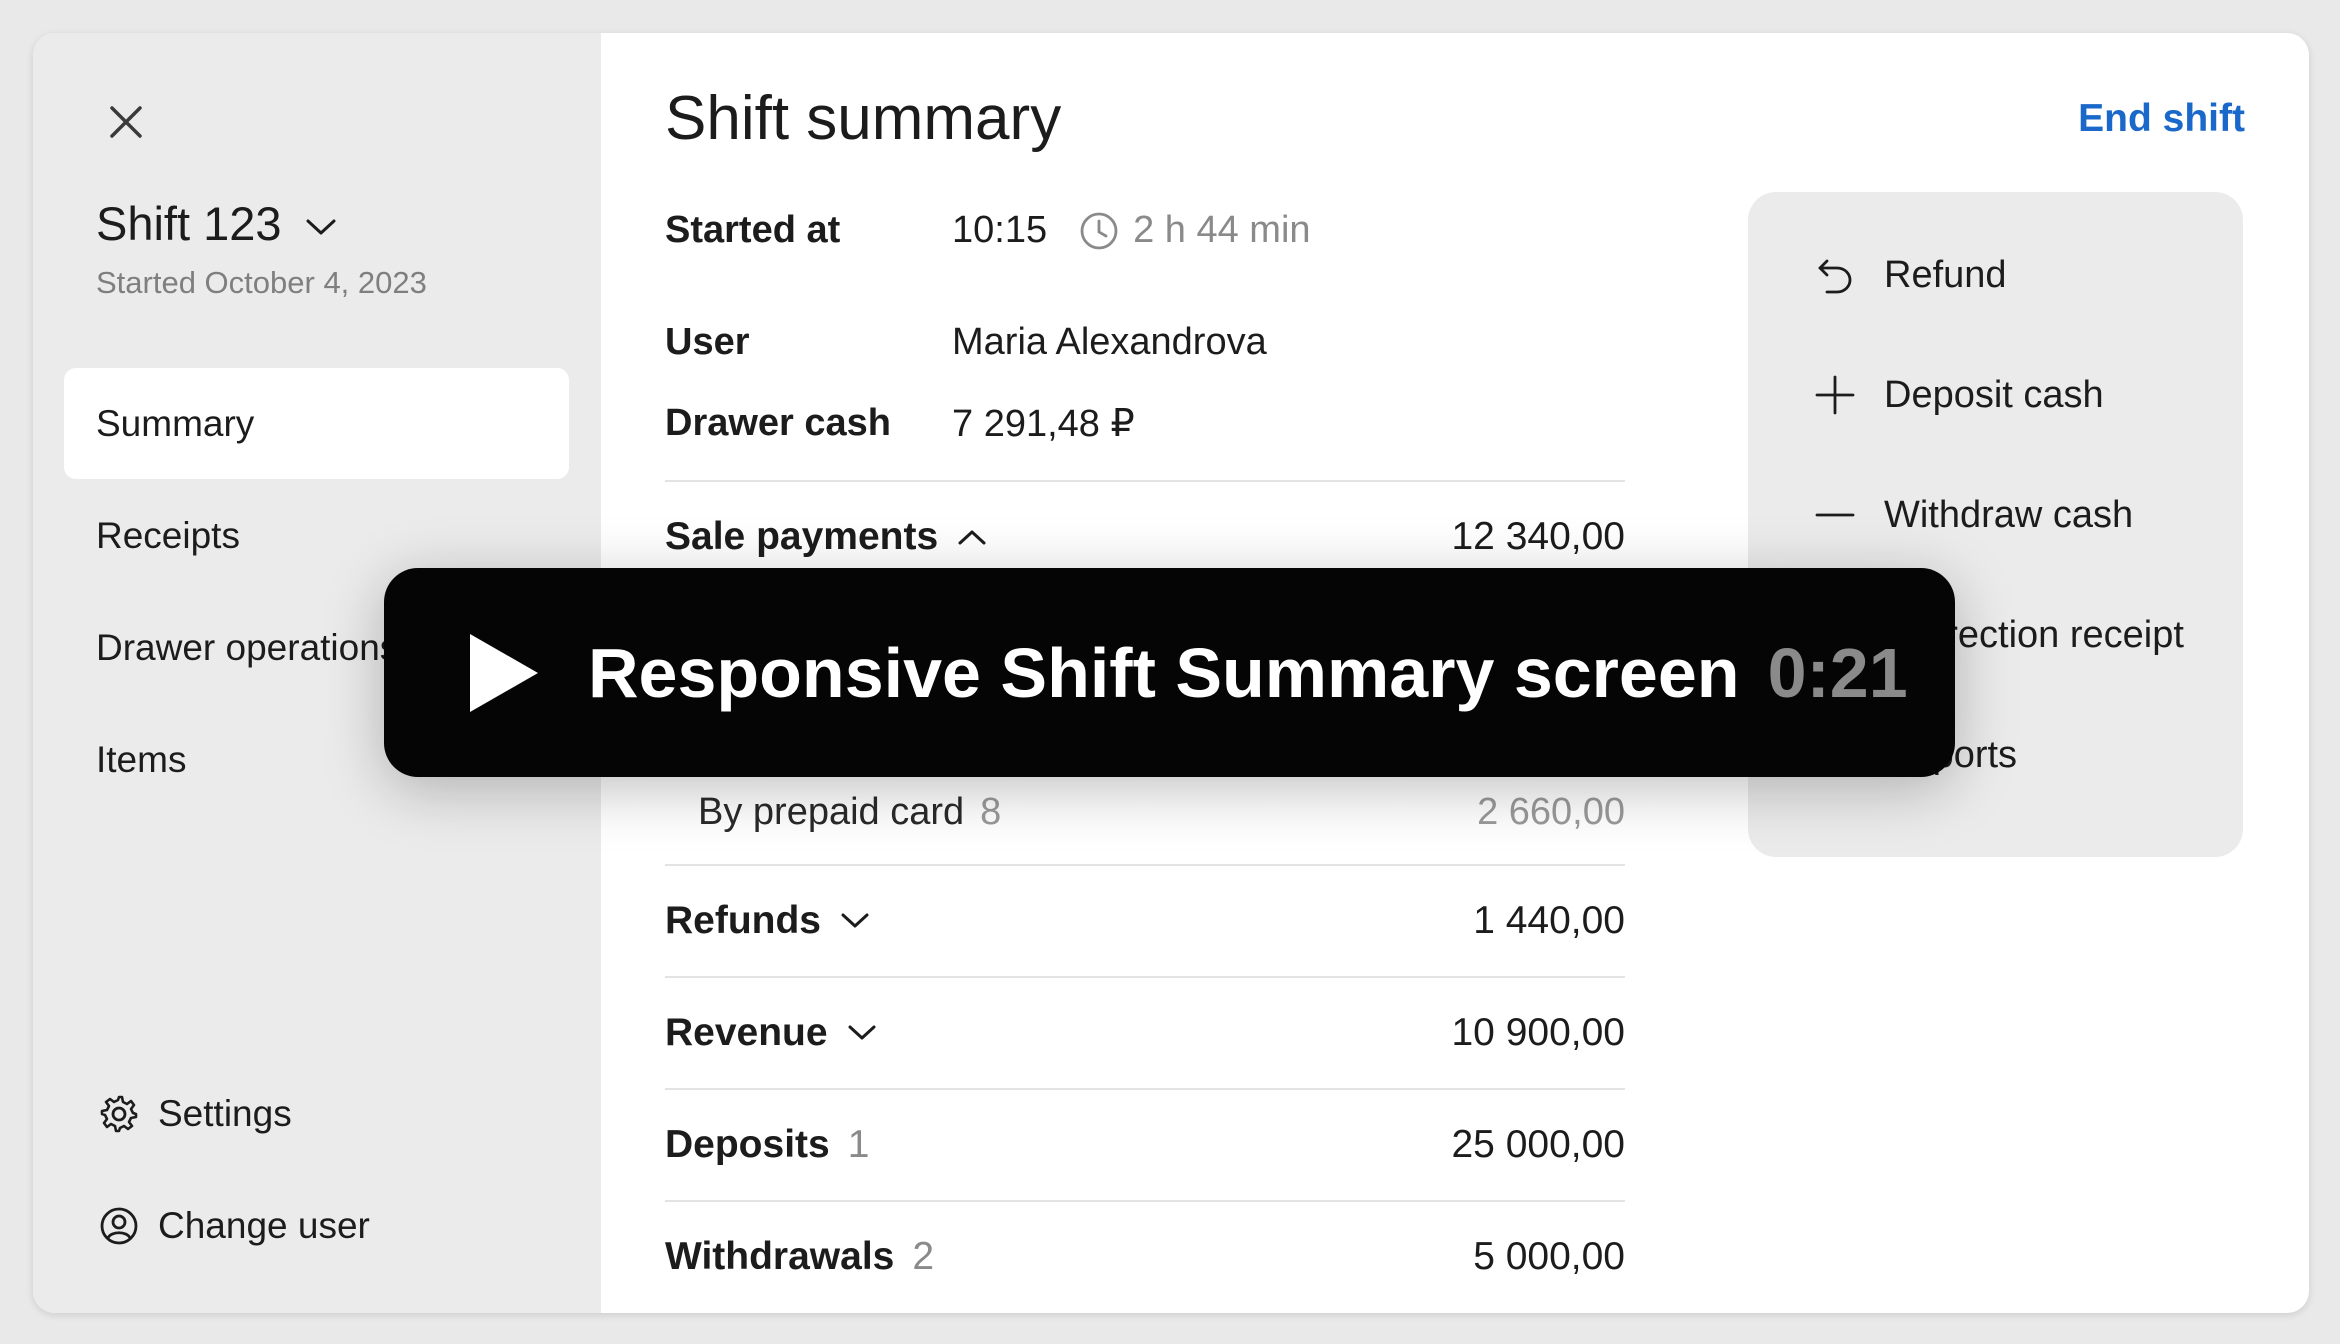  What do you see at coordinates (747, 1144) in the screenshot?
I see `deposits-label: Deposits` at bounding box center [747, 1144].